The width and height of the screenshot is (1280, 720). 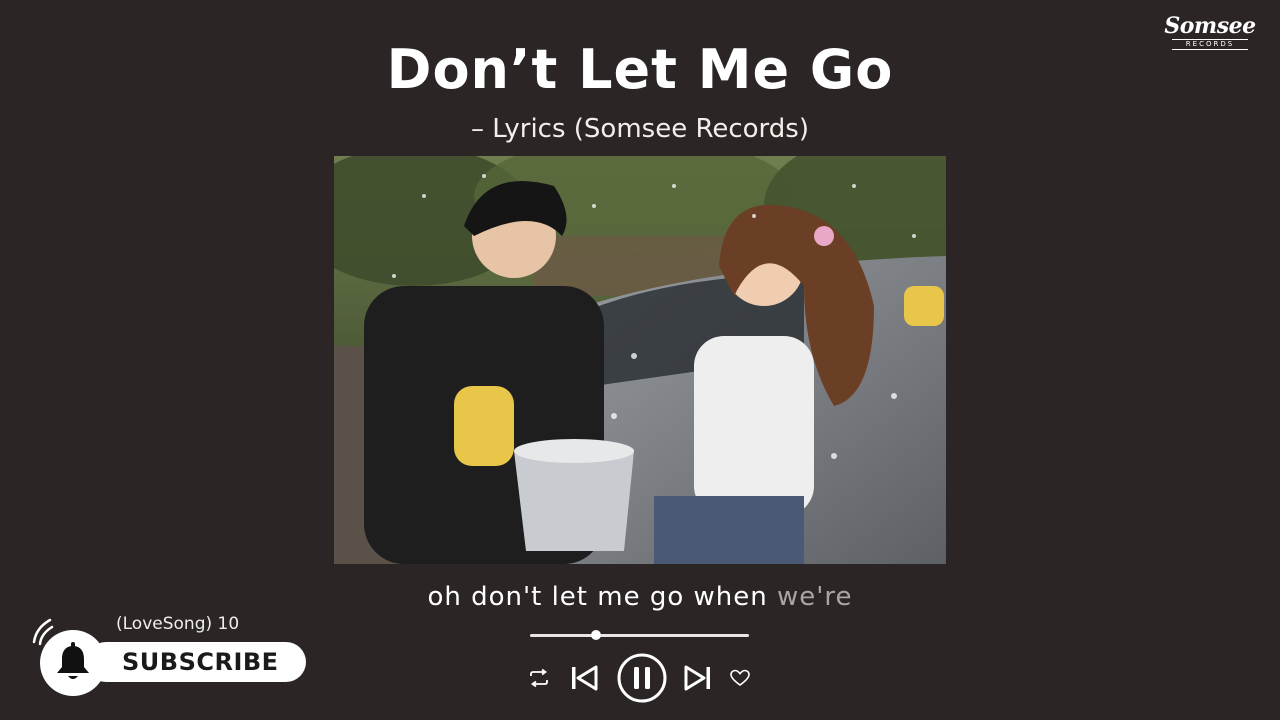 I want to click on next-button, so click(x=698, y=678).